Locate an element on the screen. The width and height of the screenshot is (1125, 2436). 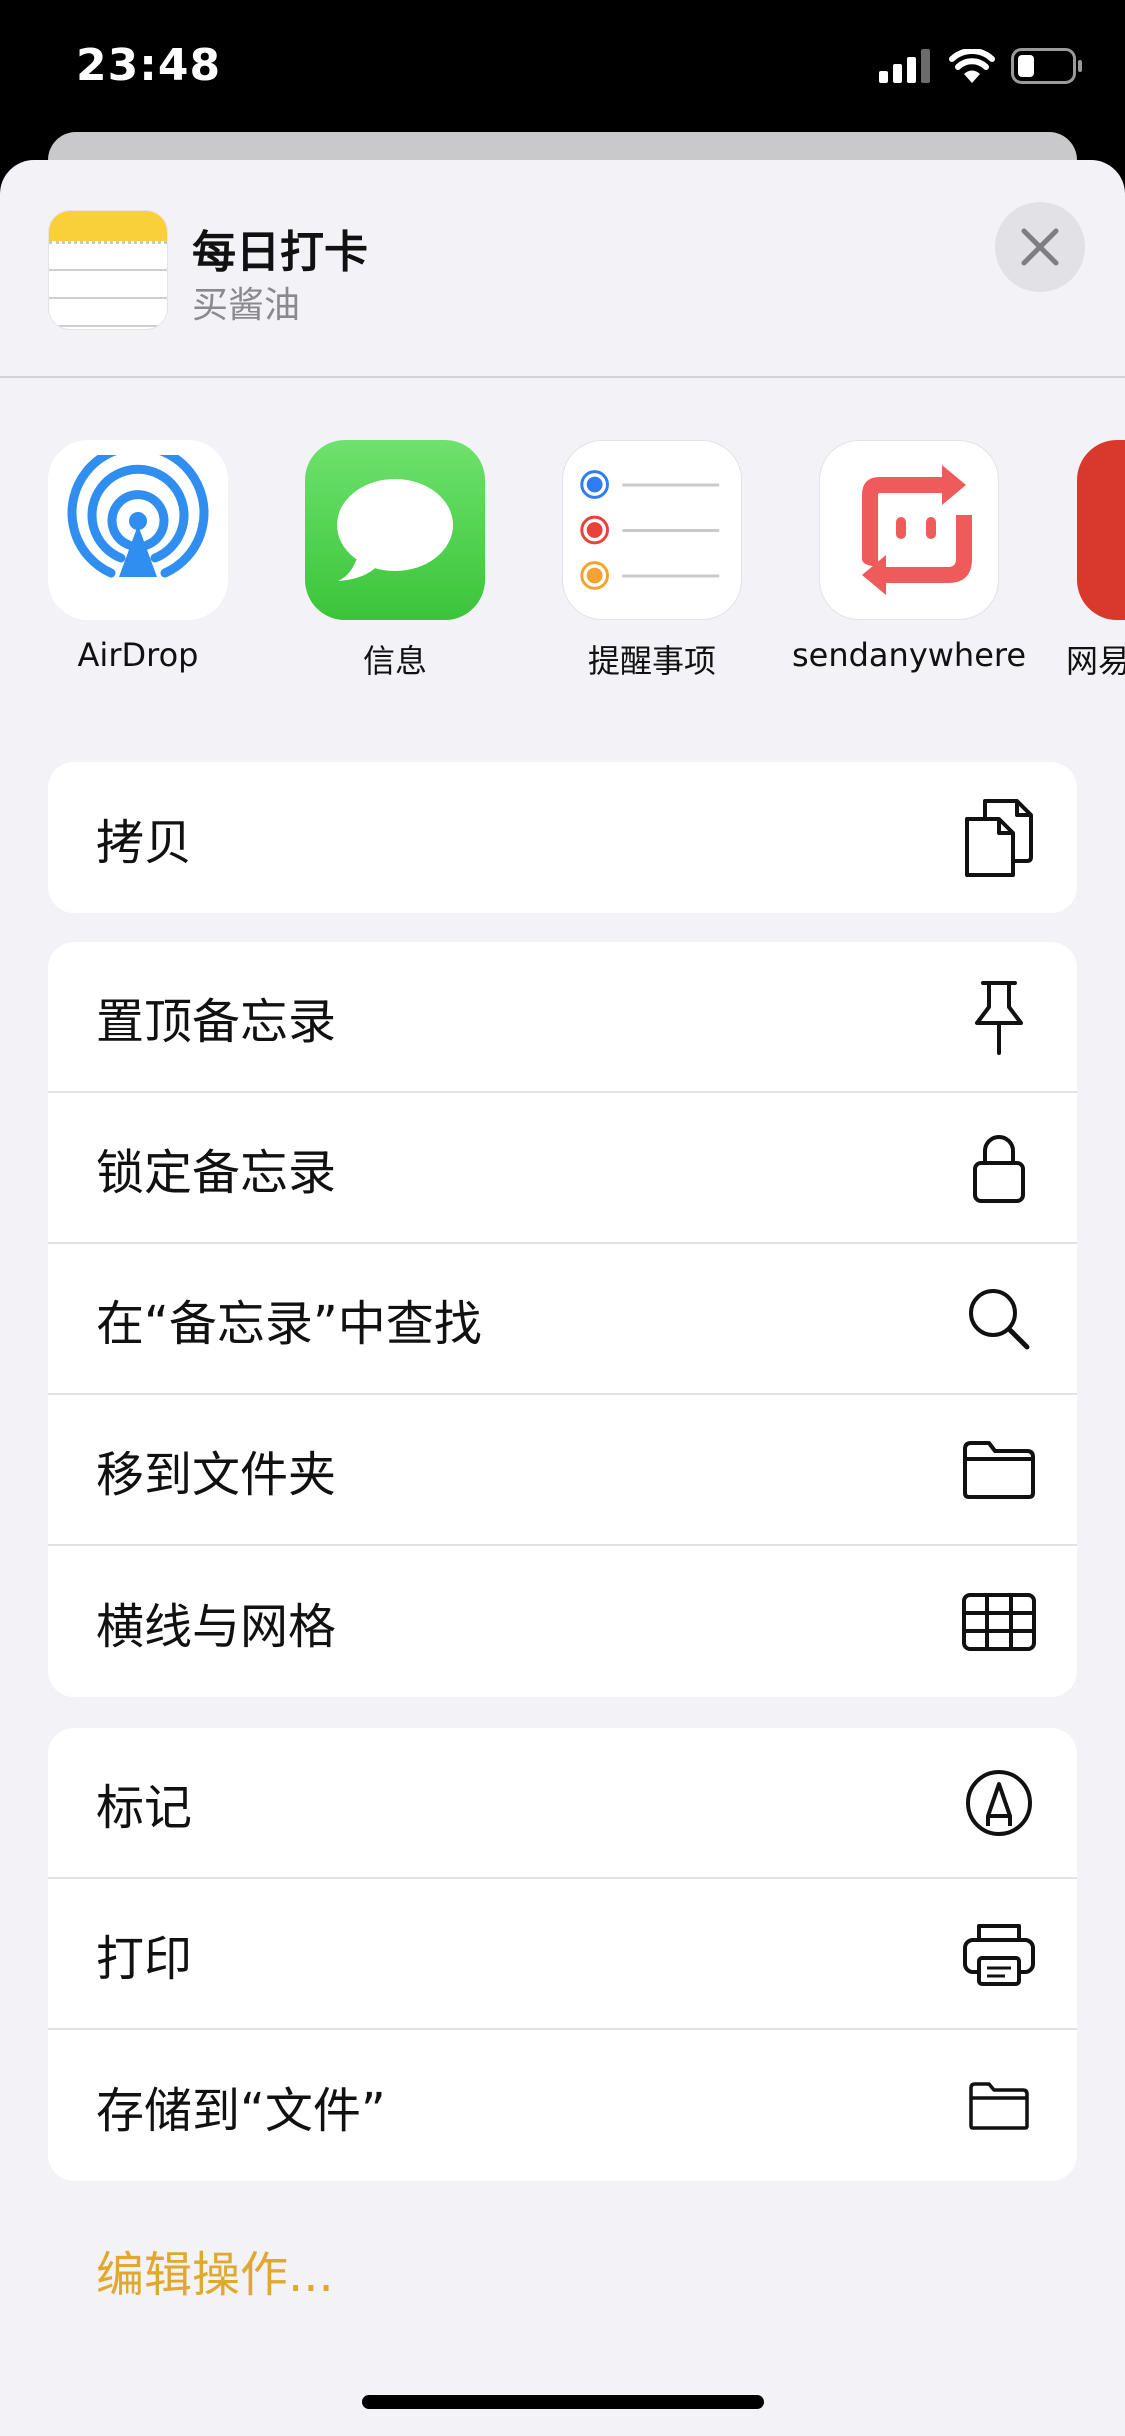
action-label: 存储到“文件” is located at coordinates (241, 2110).